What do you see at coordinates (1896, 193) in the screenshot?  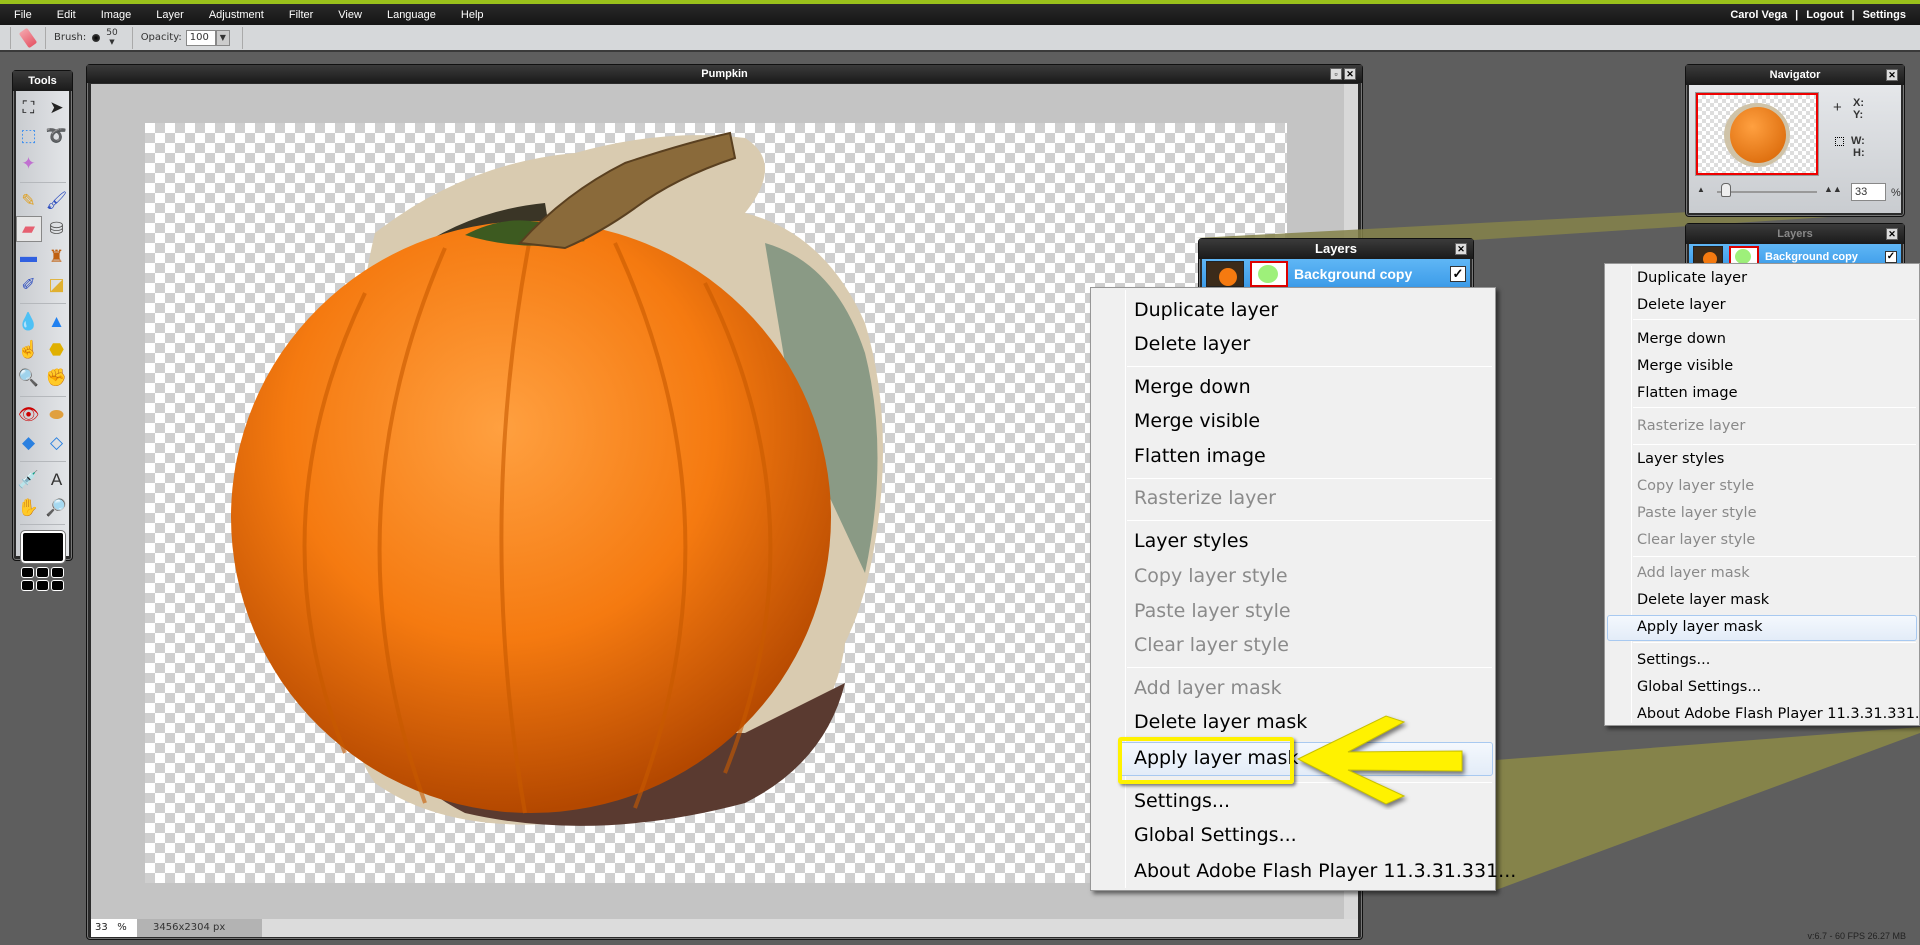 I see `zoom-unit: %` at bounding box center [1896, 193].